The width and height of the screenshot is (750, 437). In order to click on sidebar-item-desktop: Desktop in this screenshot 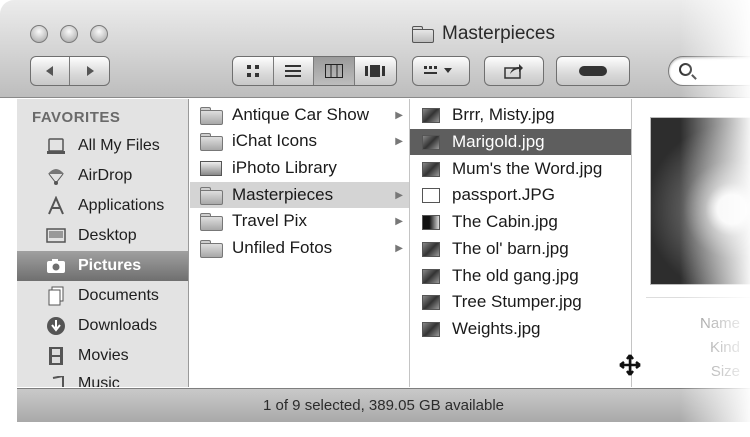, I will do `click(102, 236)`.